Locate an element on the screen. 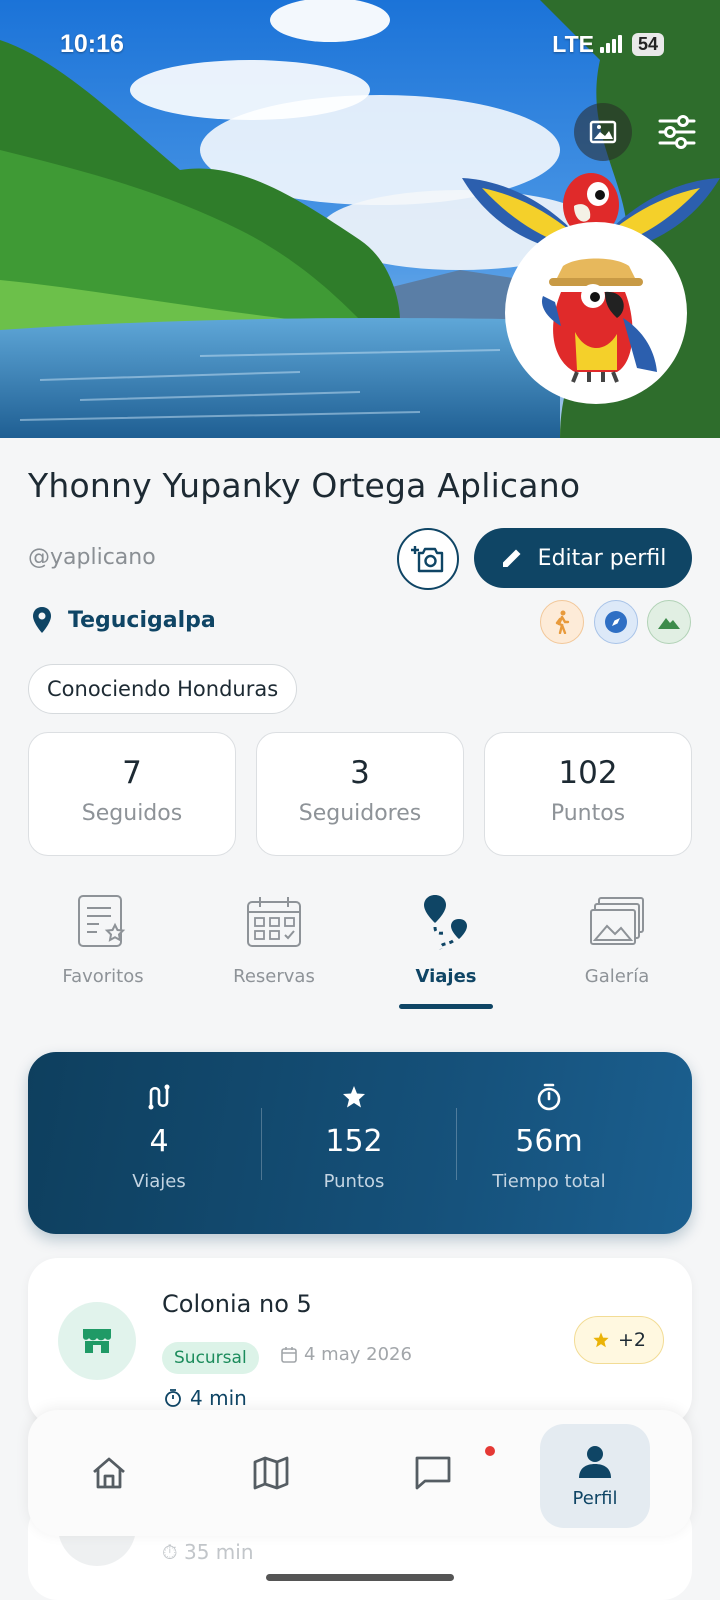 Image resolution: width=720 pixels, height=1600 pixels. nav-messages is located at coordinates (433, 1473).